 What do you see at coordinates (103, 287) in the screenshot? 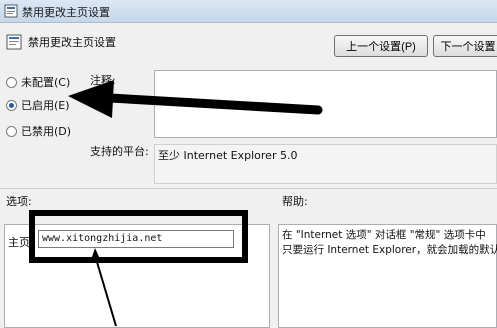
I see `annotation-arrow-url` at bounding box center [103, 287].